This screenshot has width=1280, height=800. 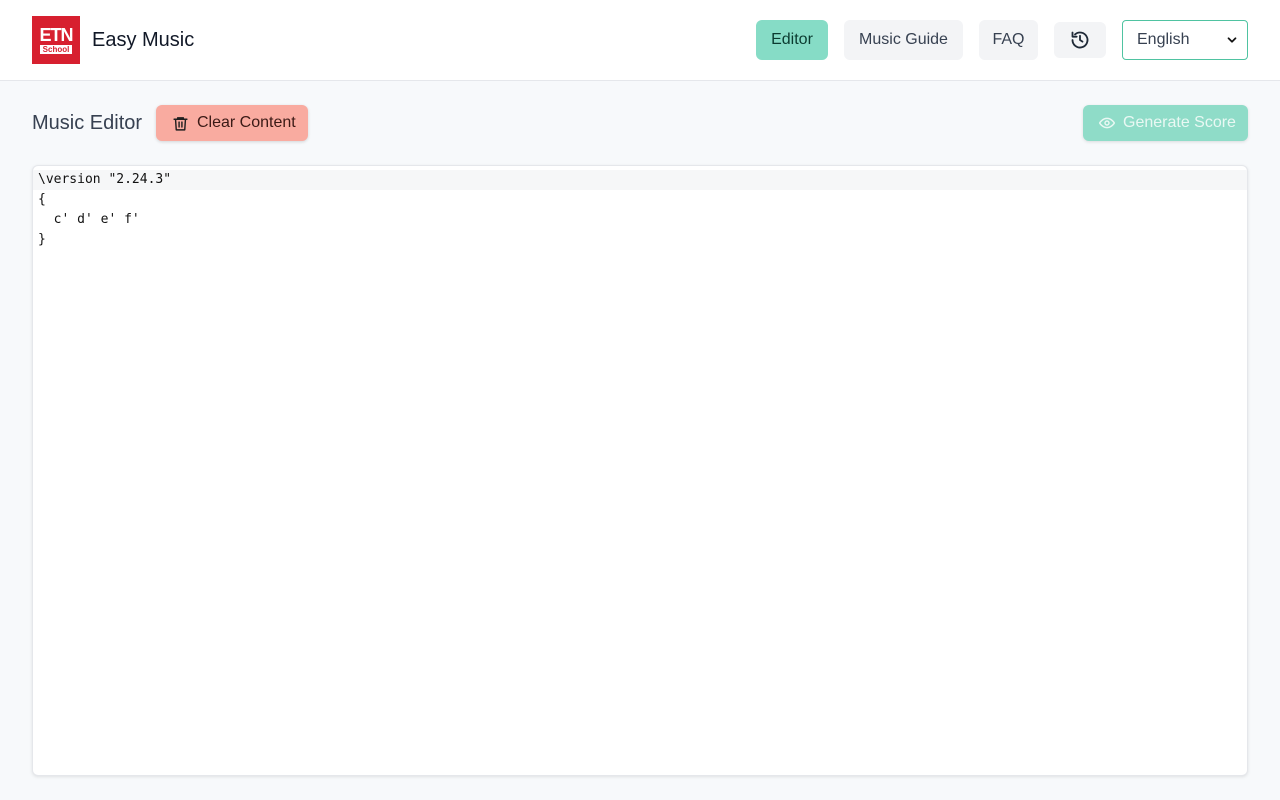 I want to click on generate-score-label: Generate Score, so click(x=1179, y=122).